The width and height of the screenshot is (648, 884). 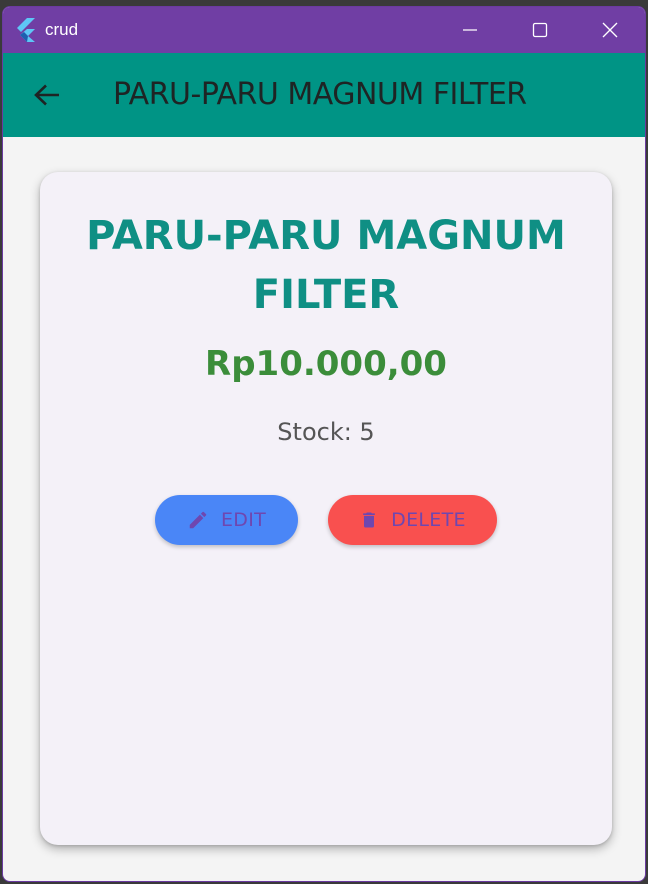 What do you see at coordinates (326, 265) in the screenshot?
I see `product-name: PARU-PARU MAGNUM FILTER` at bounding box center [326, 265].